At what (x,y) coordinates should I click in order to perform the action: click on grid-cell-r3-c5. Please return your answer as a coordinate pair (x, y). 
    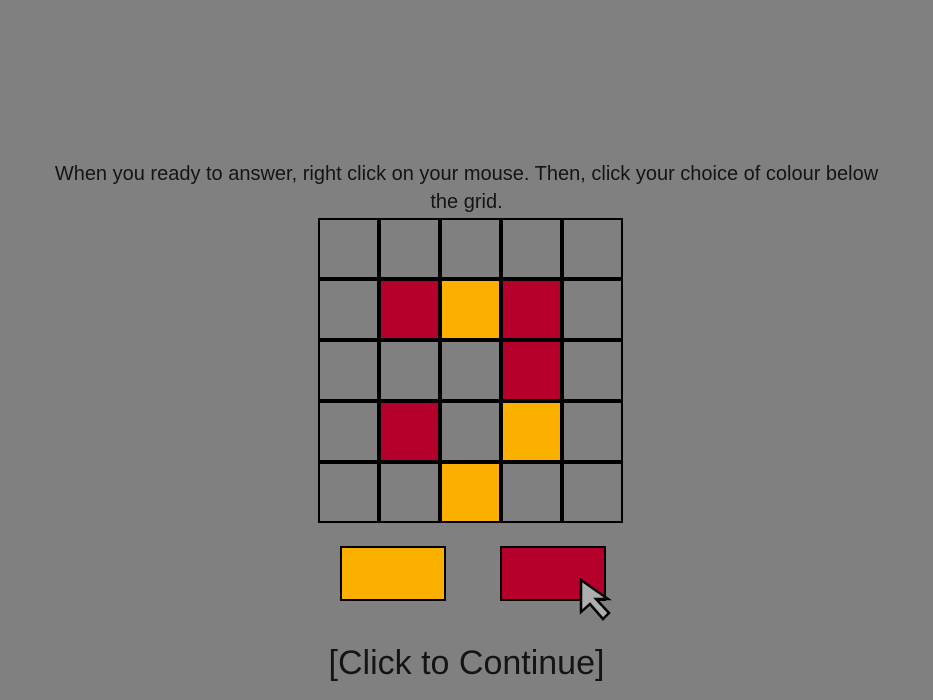
    Looking at the image, I should click on (592, 370).